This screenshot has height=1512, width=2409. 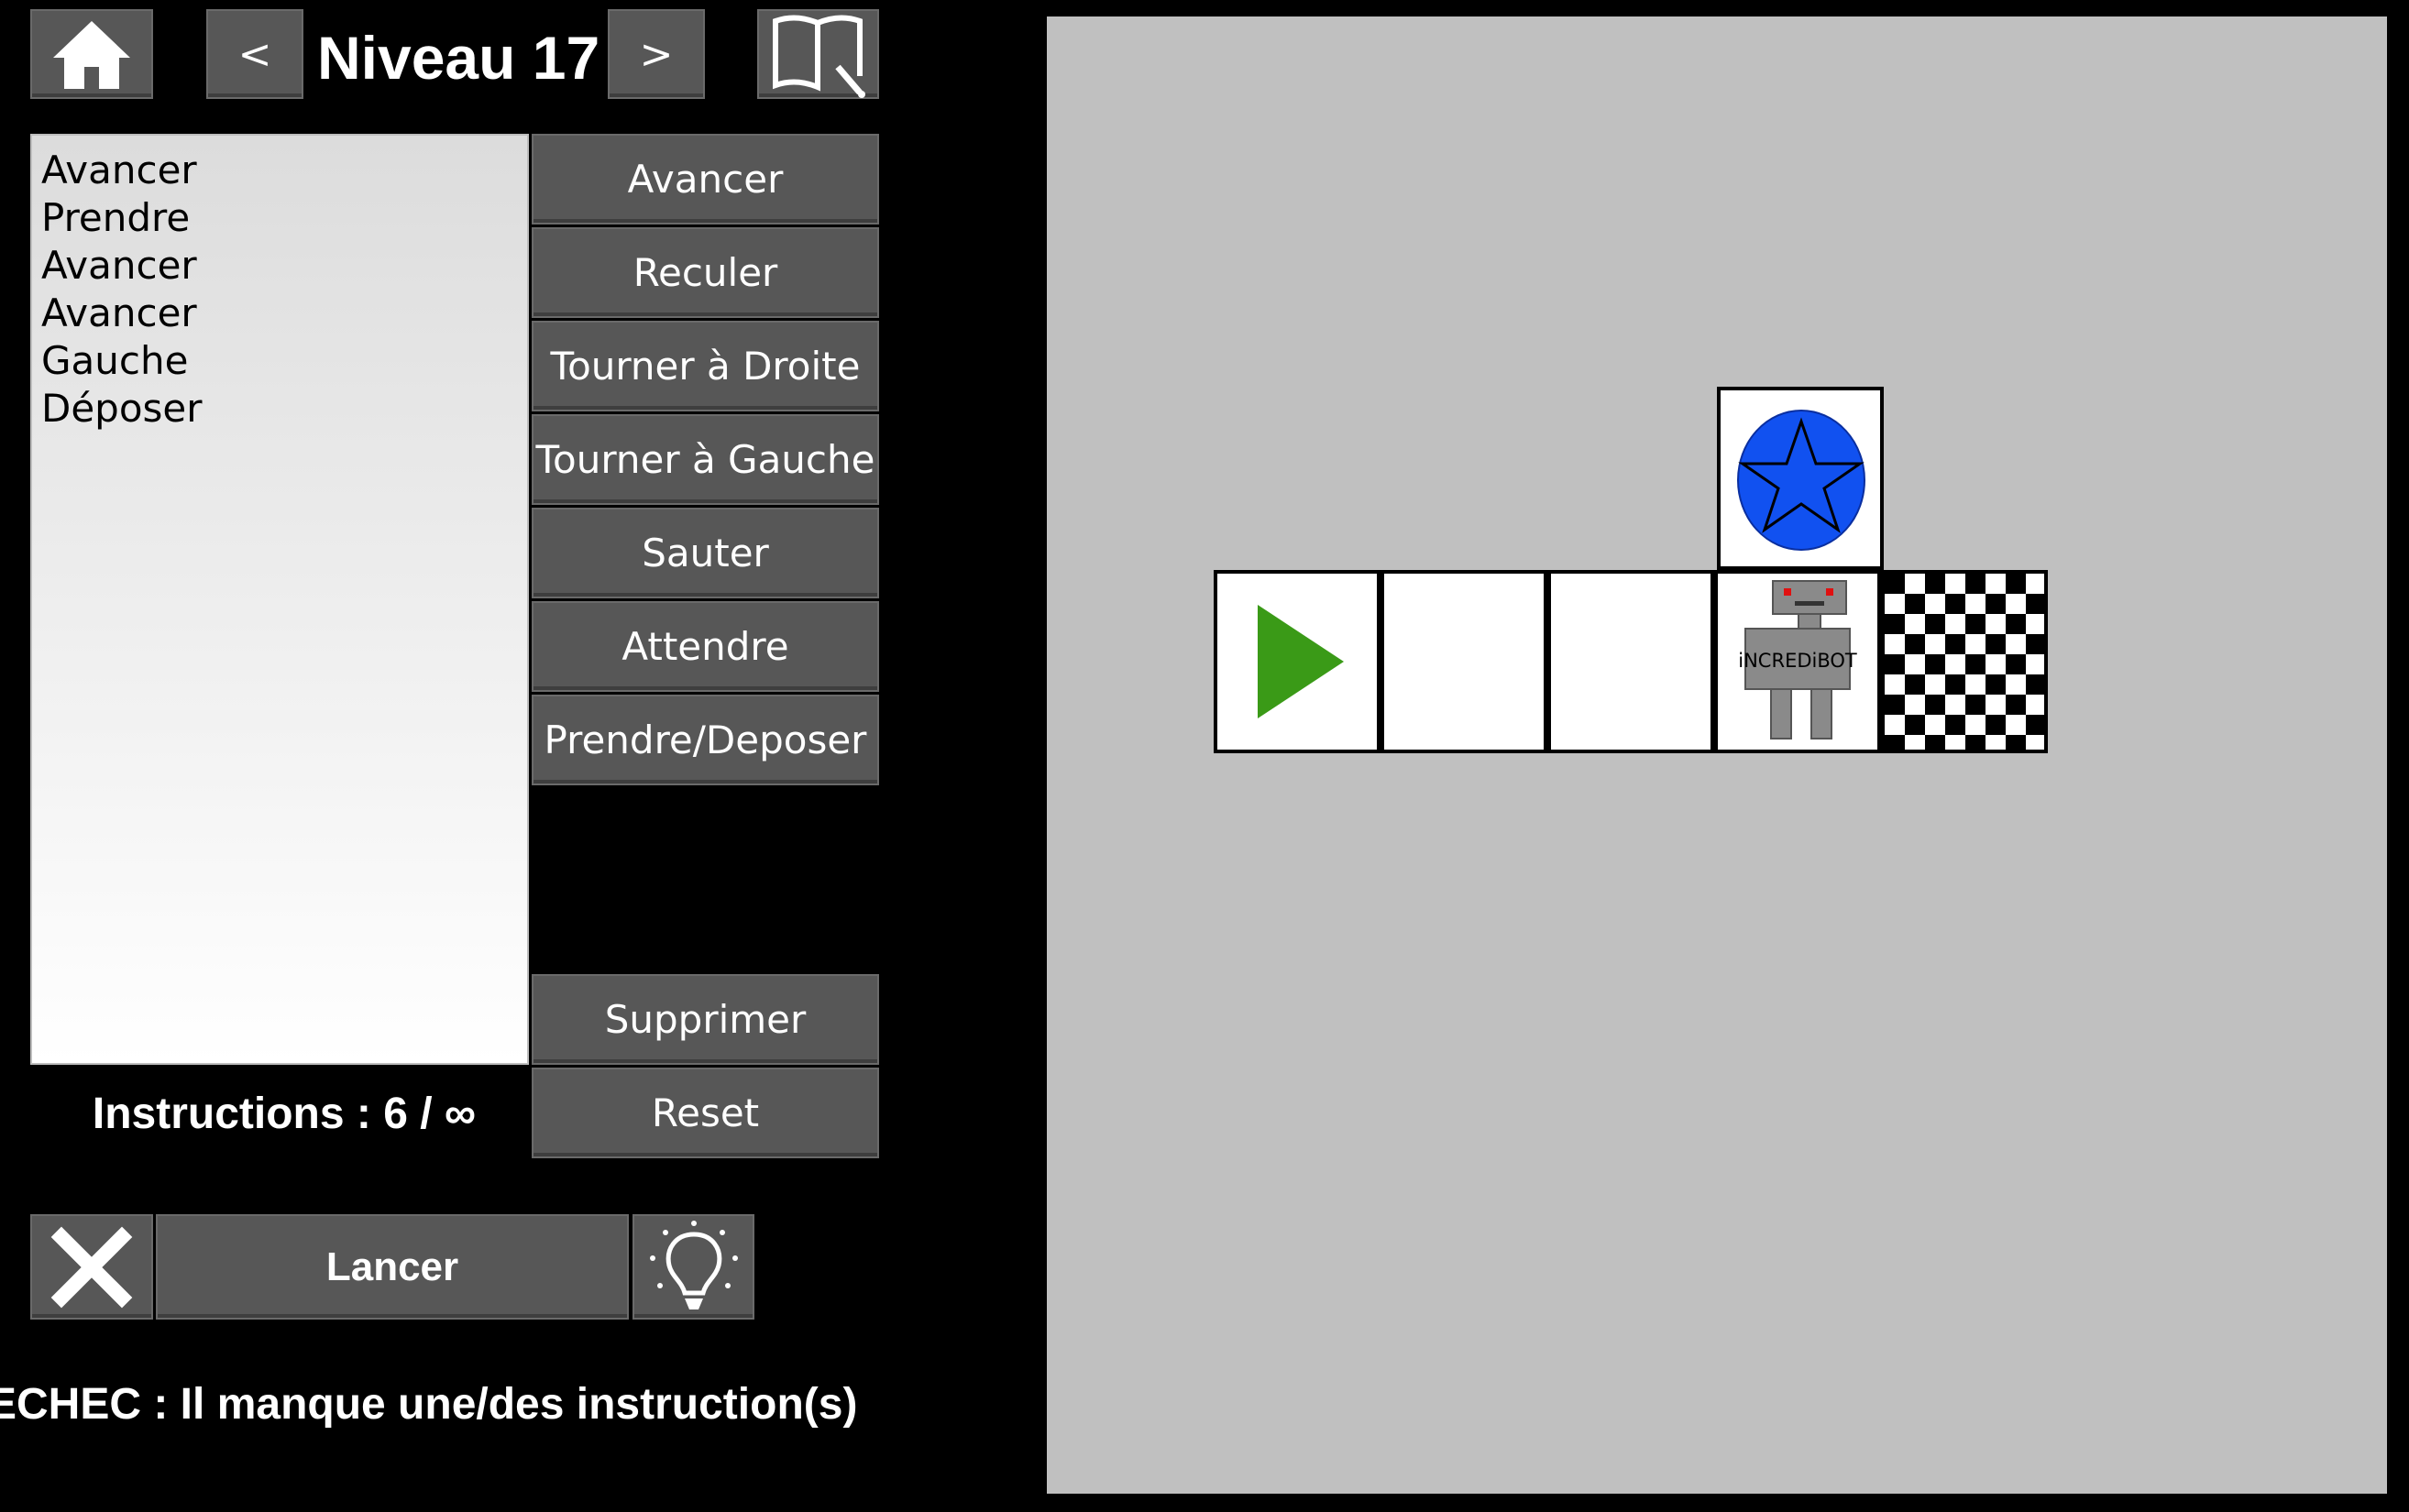 I want to click on clear-program-button, so click(x=91, y=1267).